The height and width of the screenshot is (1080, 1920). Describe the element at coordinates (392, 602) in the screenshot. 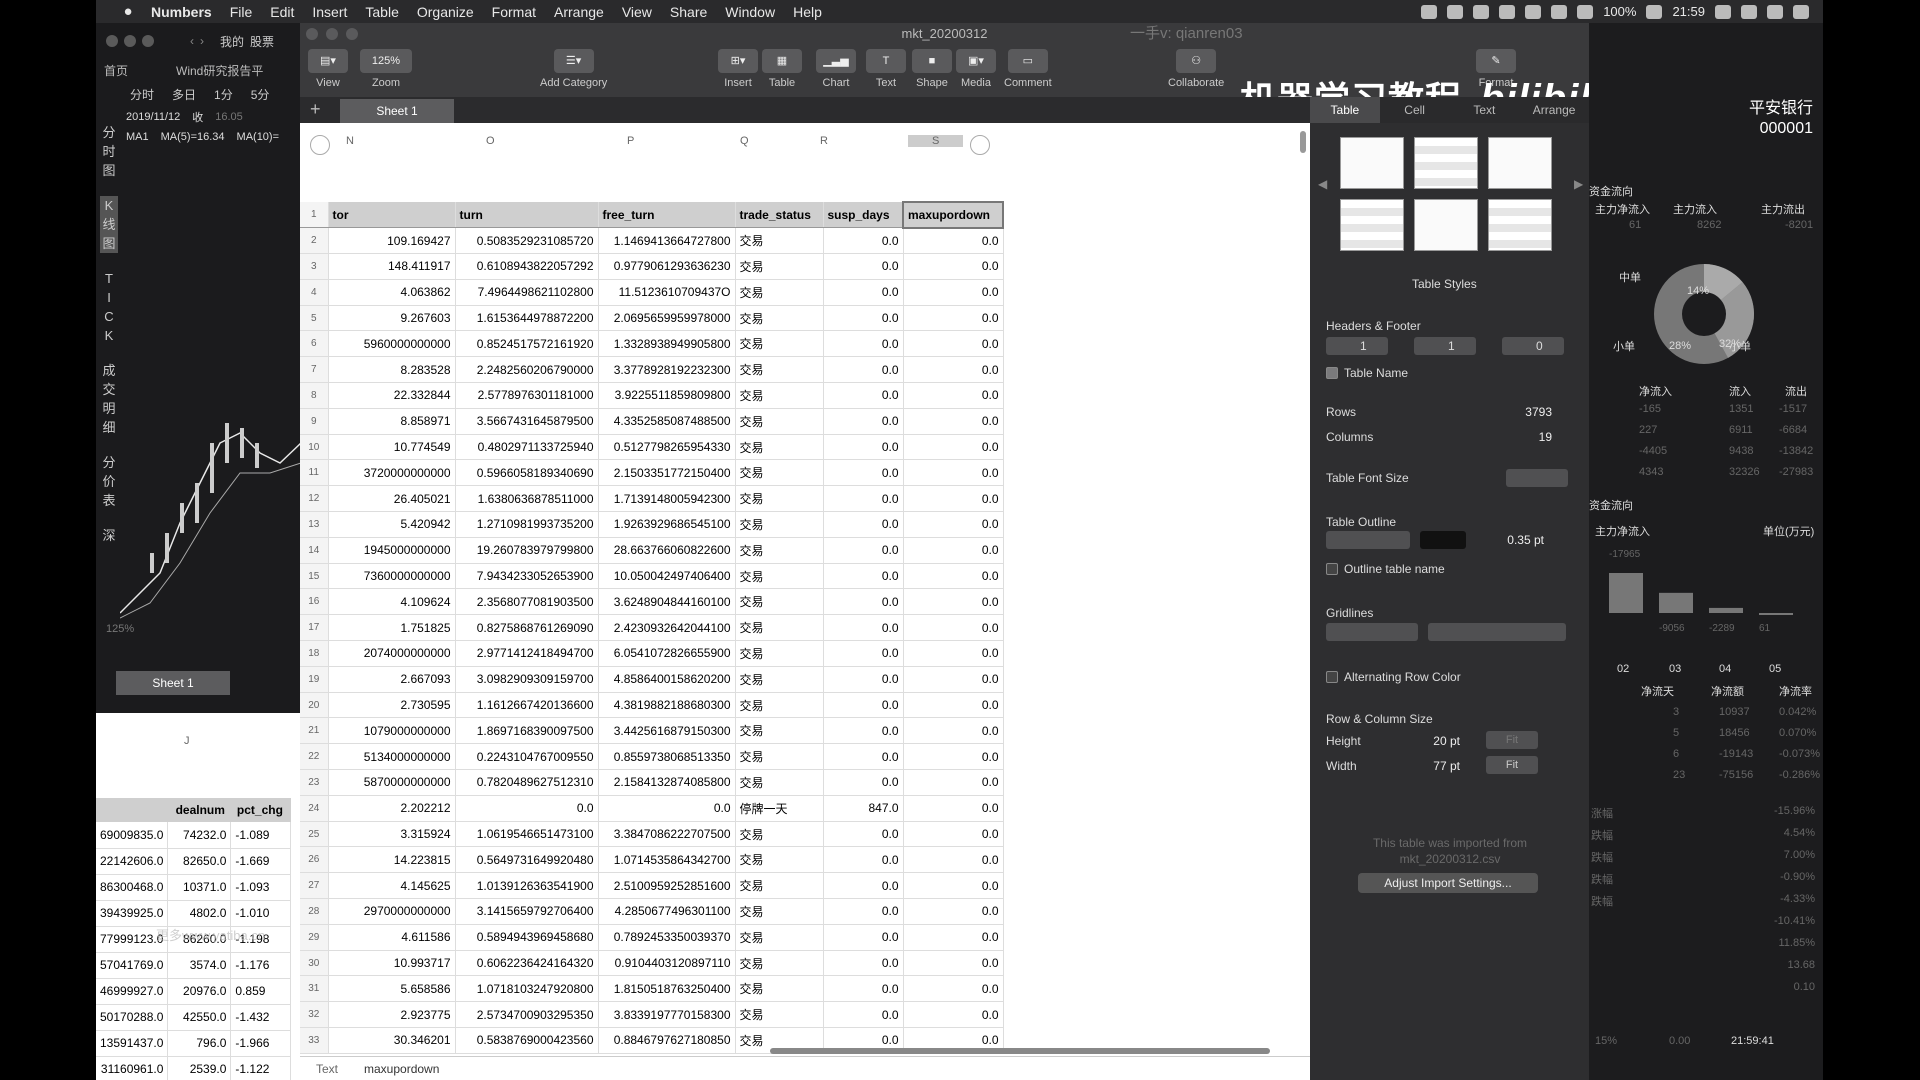

I see `cell-tor: 4.109624` at that location.